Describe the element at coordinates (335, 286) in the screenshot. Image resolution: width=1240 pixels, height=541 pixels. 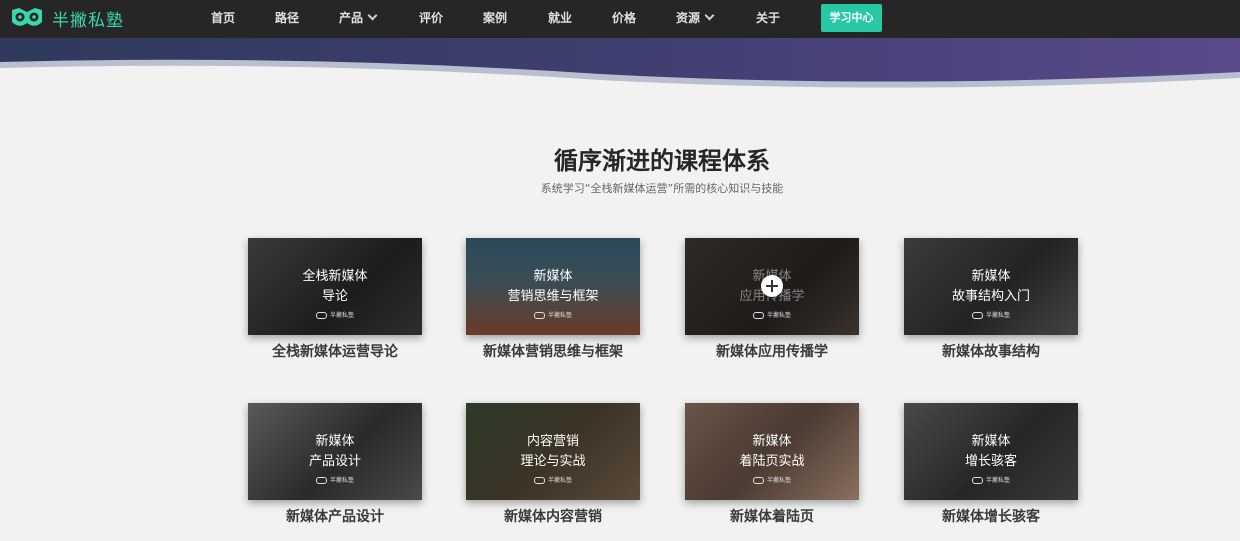
I see `course-thumbnail: 全栈新媒体 导论 半撇私塾` at that location.